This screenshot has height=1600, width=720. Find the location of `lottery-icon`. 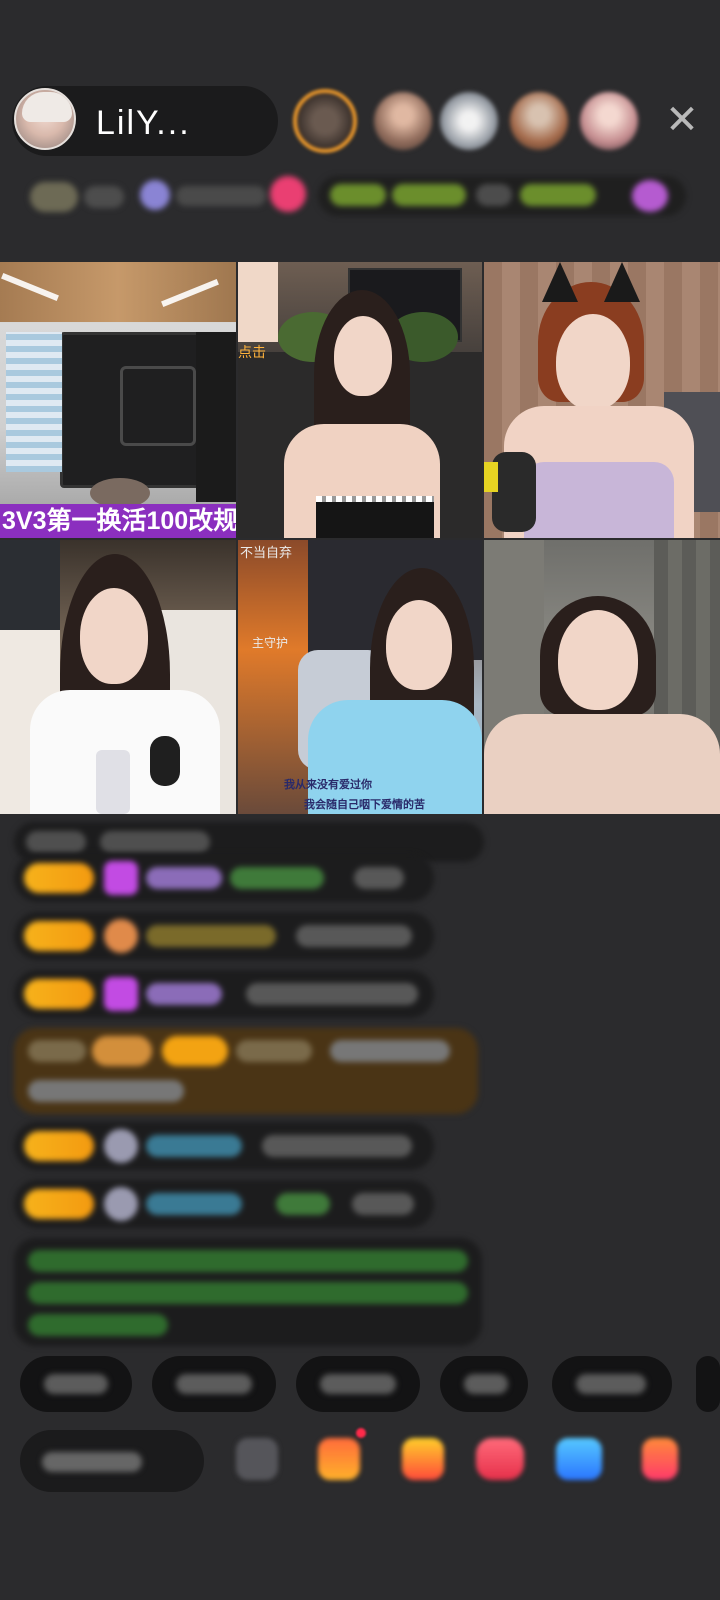

lottery-icon is located at coordinates (423, 1459).